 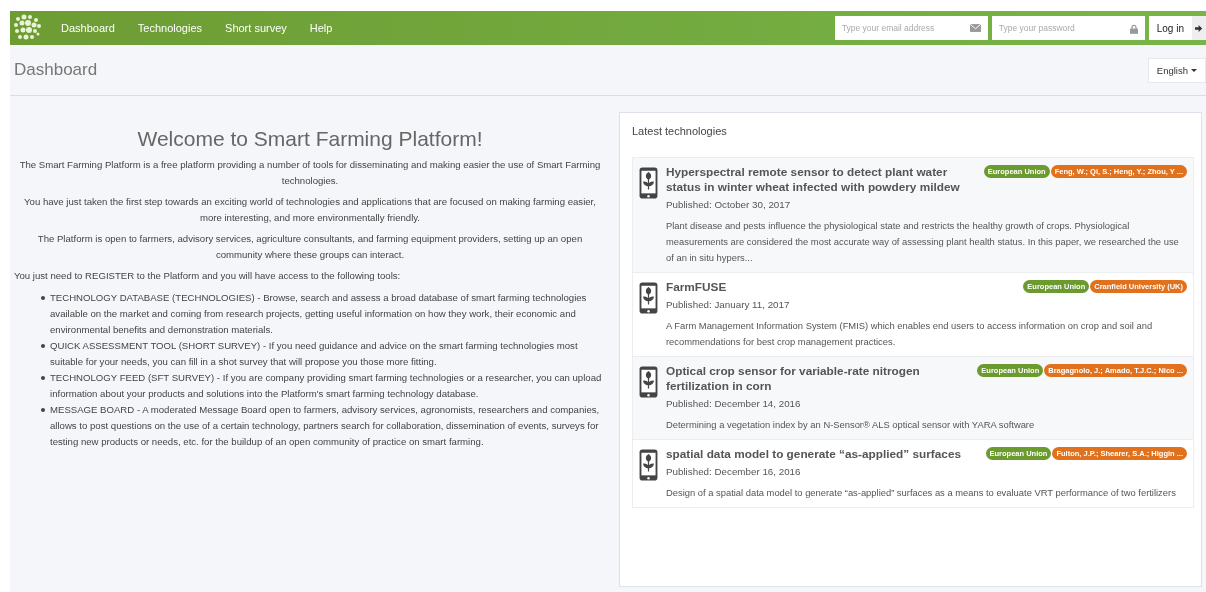 What do you see at coordinates (728, 304) in the screenshot?
I see `published-date: Published: January 11, 2017` at bounding box center [728, 304].